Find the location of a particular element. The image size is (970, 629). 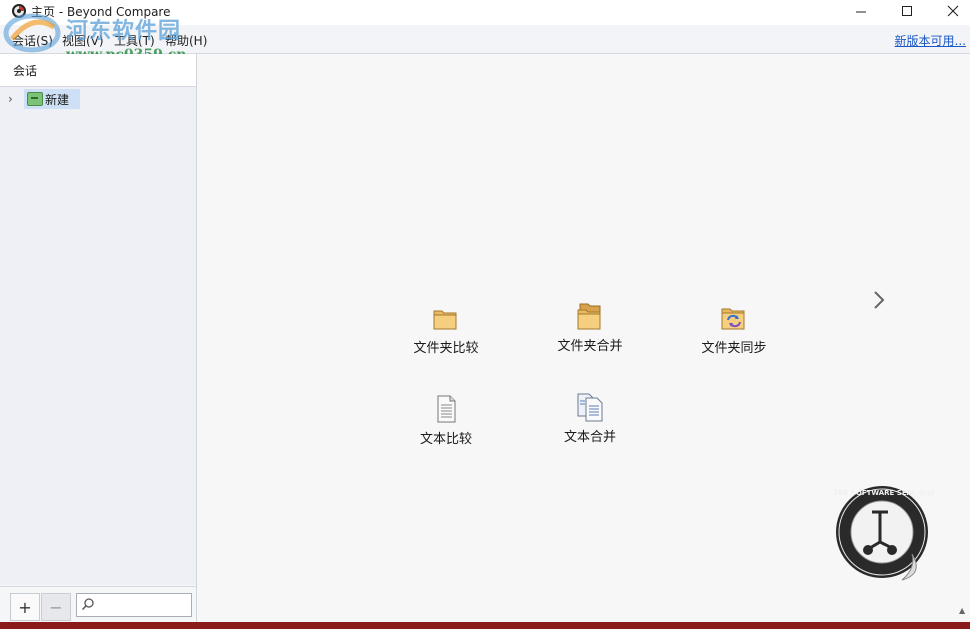

minimize-button is located at coordinates (861, 11).